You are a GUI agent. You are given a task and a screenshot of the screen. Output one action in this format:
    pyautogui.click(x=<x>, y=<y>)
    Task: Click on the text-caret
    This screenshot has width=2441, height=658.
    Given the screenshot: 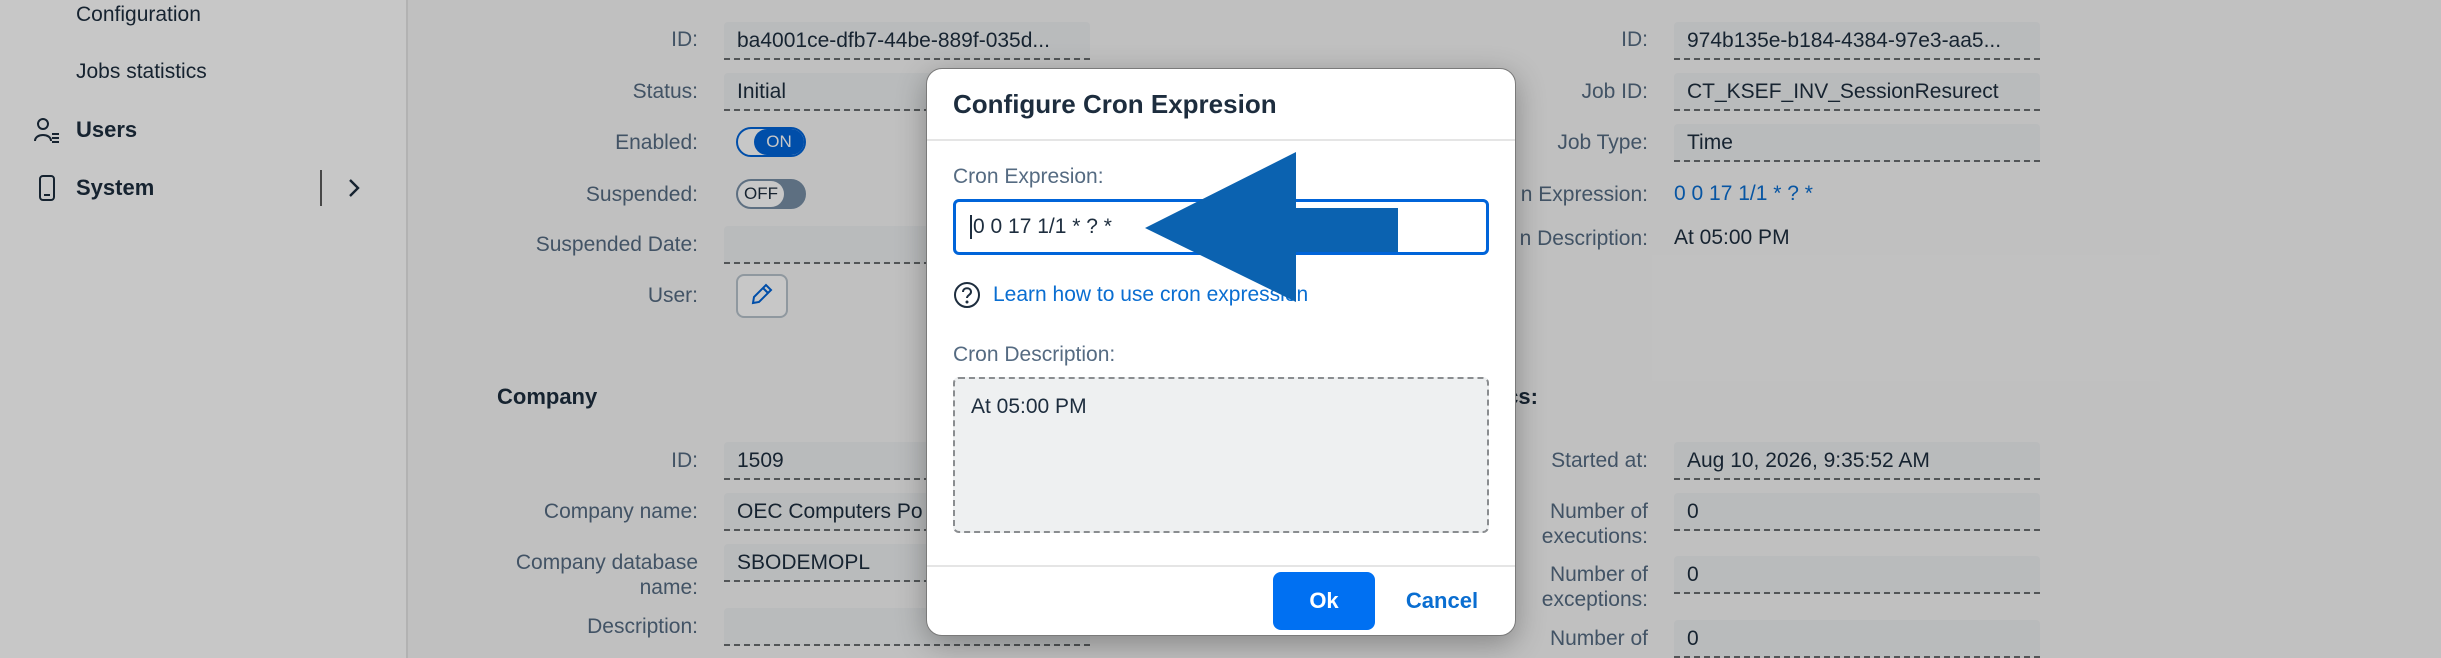 What is the action you would take?
    pyautogui.click(x=971, y=227)
    